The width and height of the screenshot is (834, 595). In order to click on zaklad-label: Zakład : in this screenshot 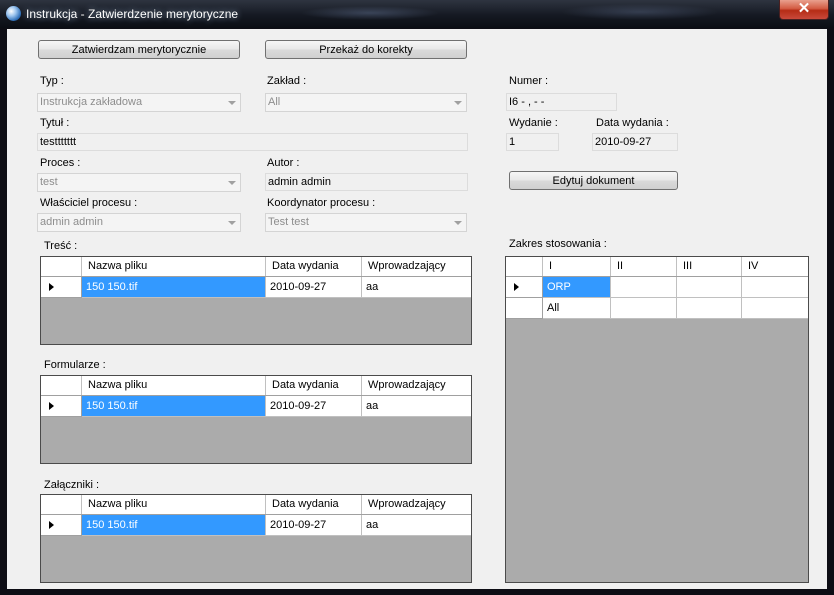, I will do `click(287, 81)`.